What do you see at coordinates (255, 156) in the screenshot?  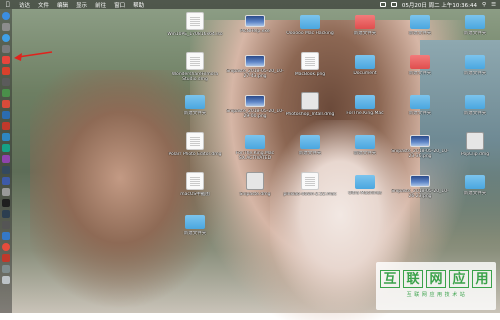 I see `desktop-icon-label: For.The.King.Mac SX.ACTIVATED` at bounding box center [255, 156].